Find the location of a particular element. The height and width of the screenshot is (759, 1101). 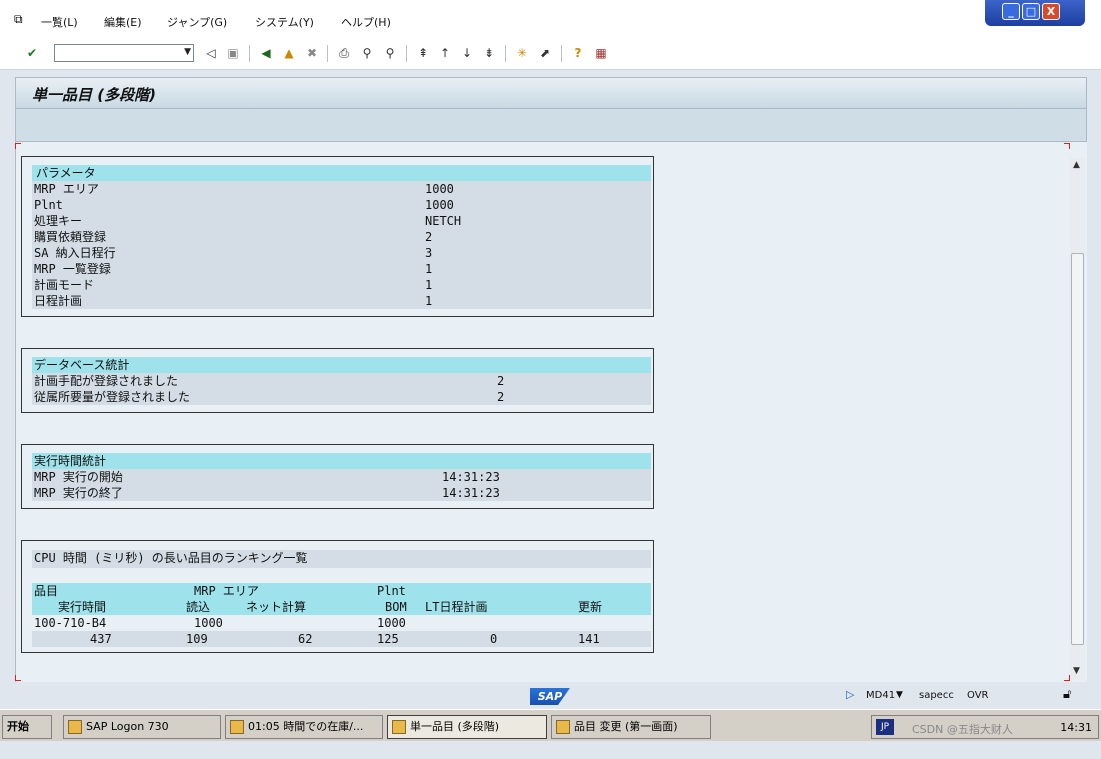

menu-edit: 編集(E) is located at coordinates (123, 22).